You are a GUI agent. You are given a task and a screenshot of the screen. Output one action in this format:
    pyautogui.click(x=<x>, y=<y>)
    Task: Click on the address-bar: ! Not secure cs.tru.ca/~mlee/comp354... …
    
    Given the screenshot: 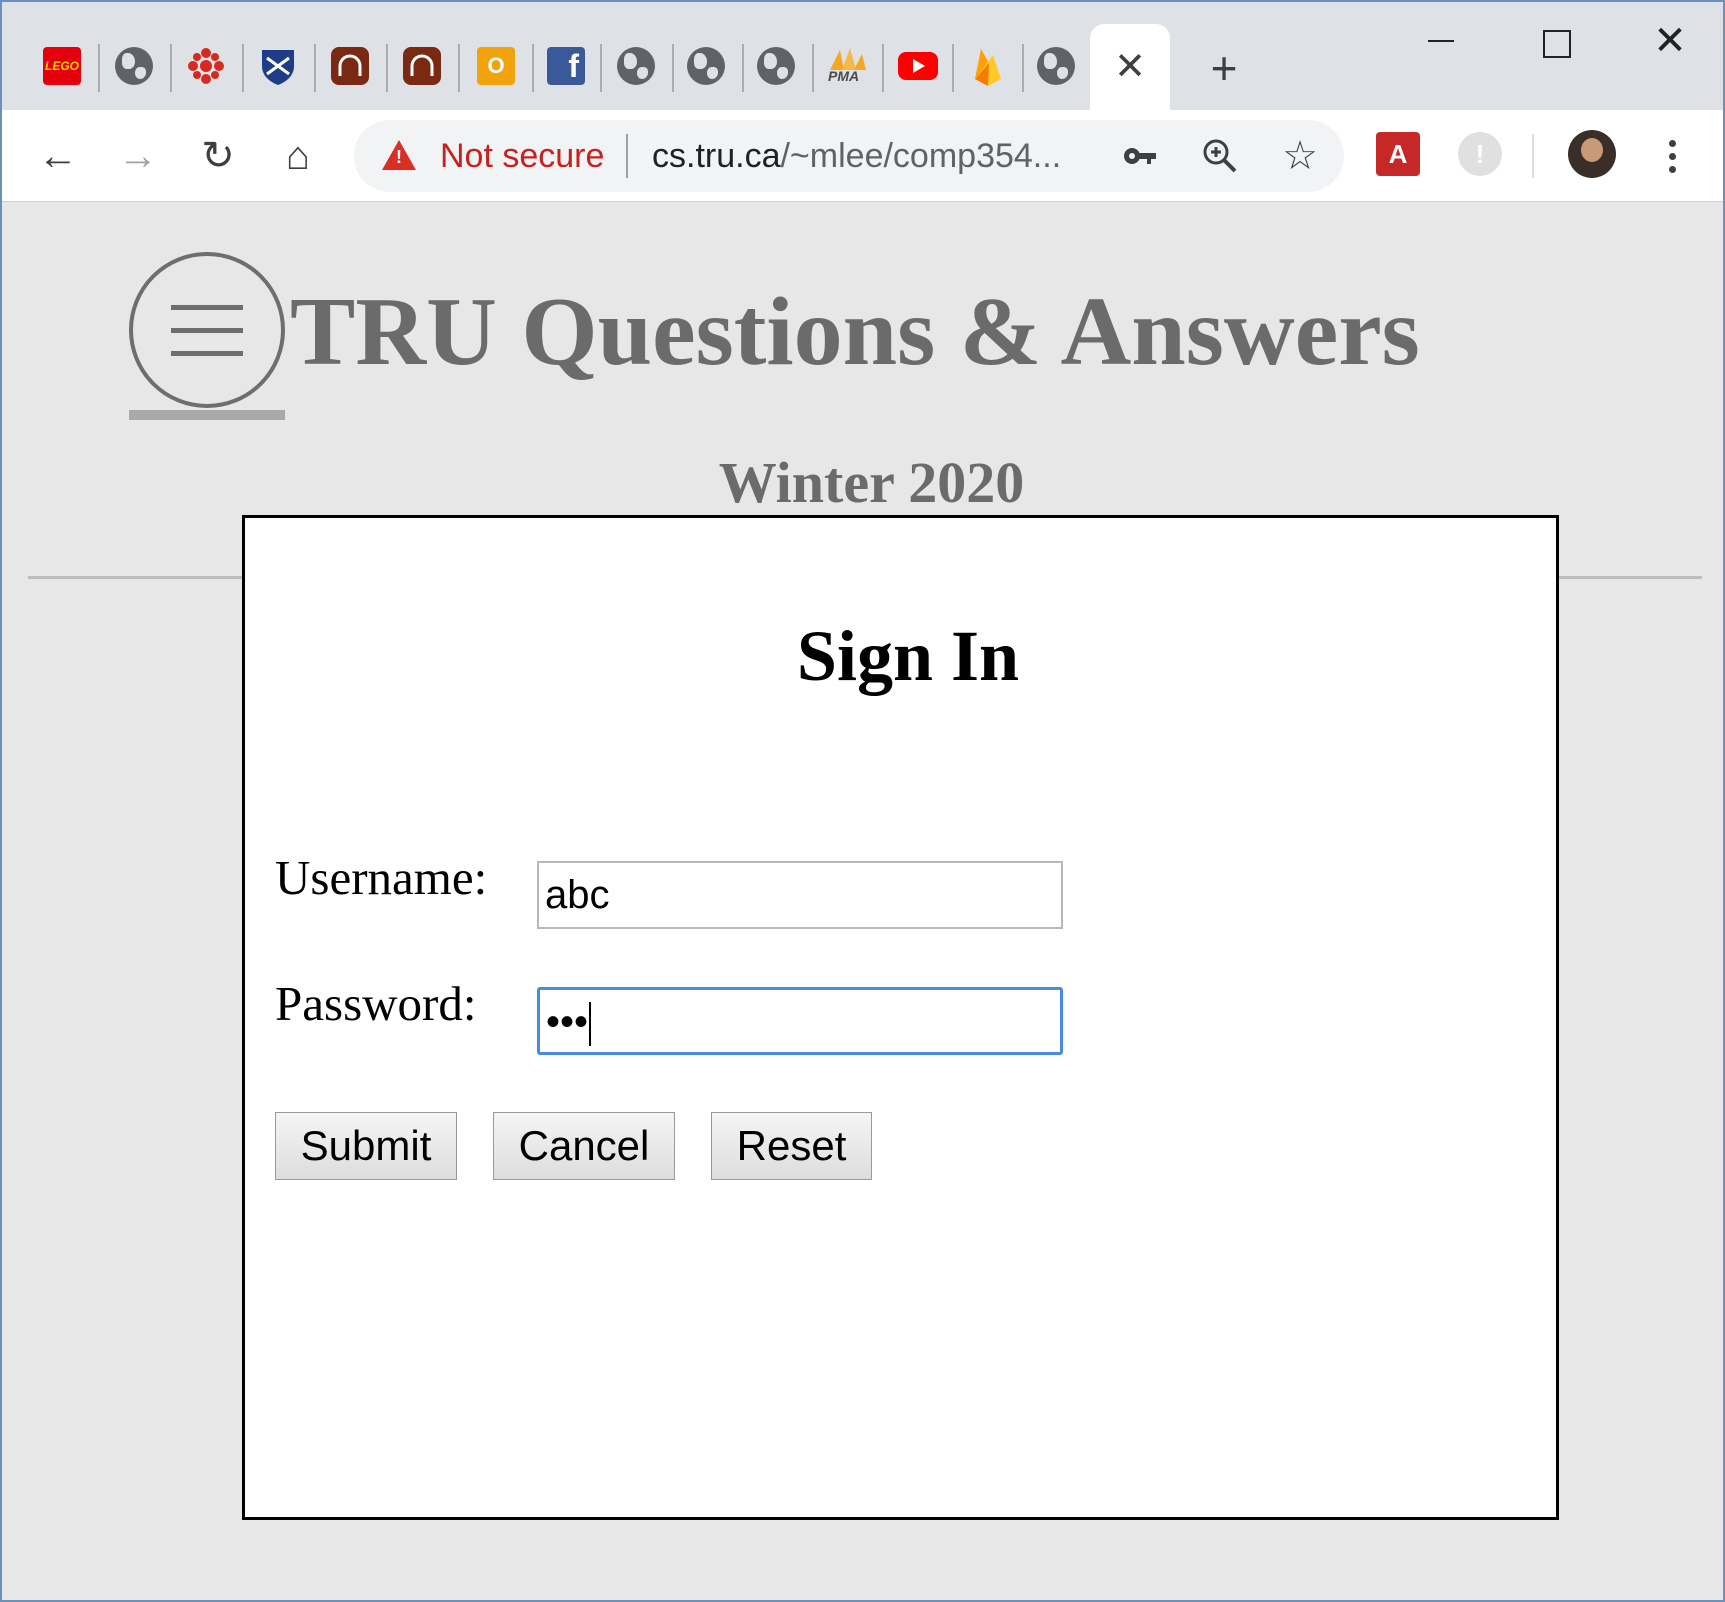 What is the action you would take?
    pyautogui.click(x=849, y=156)
    